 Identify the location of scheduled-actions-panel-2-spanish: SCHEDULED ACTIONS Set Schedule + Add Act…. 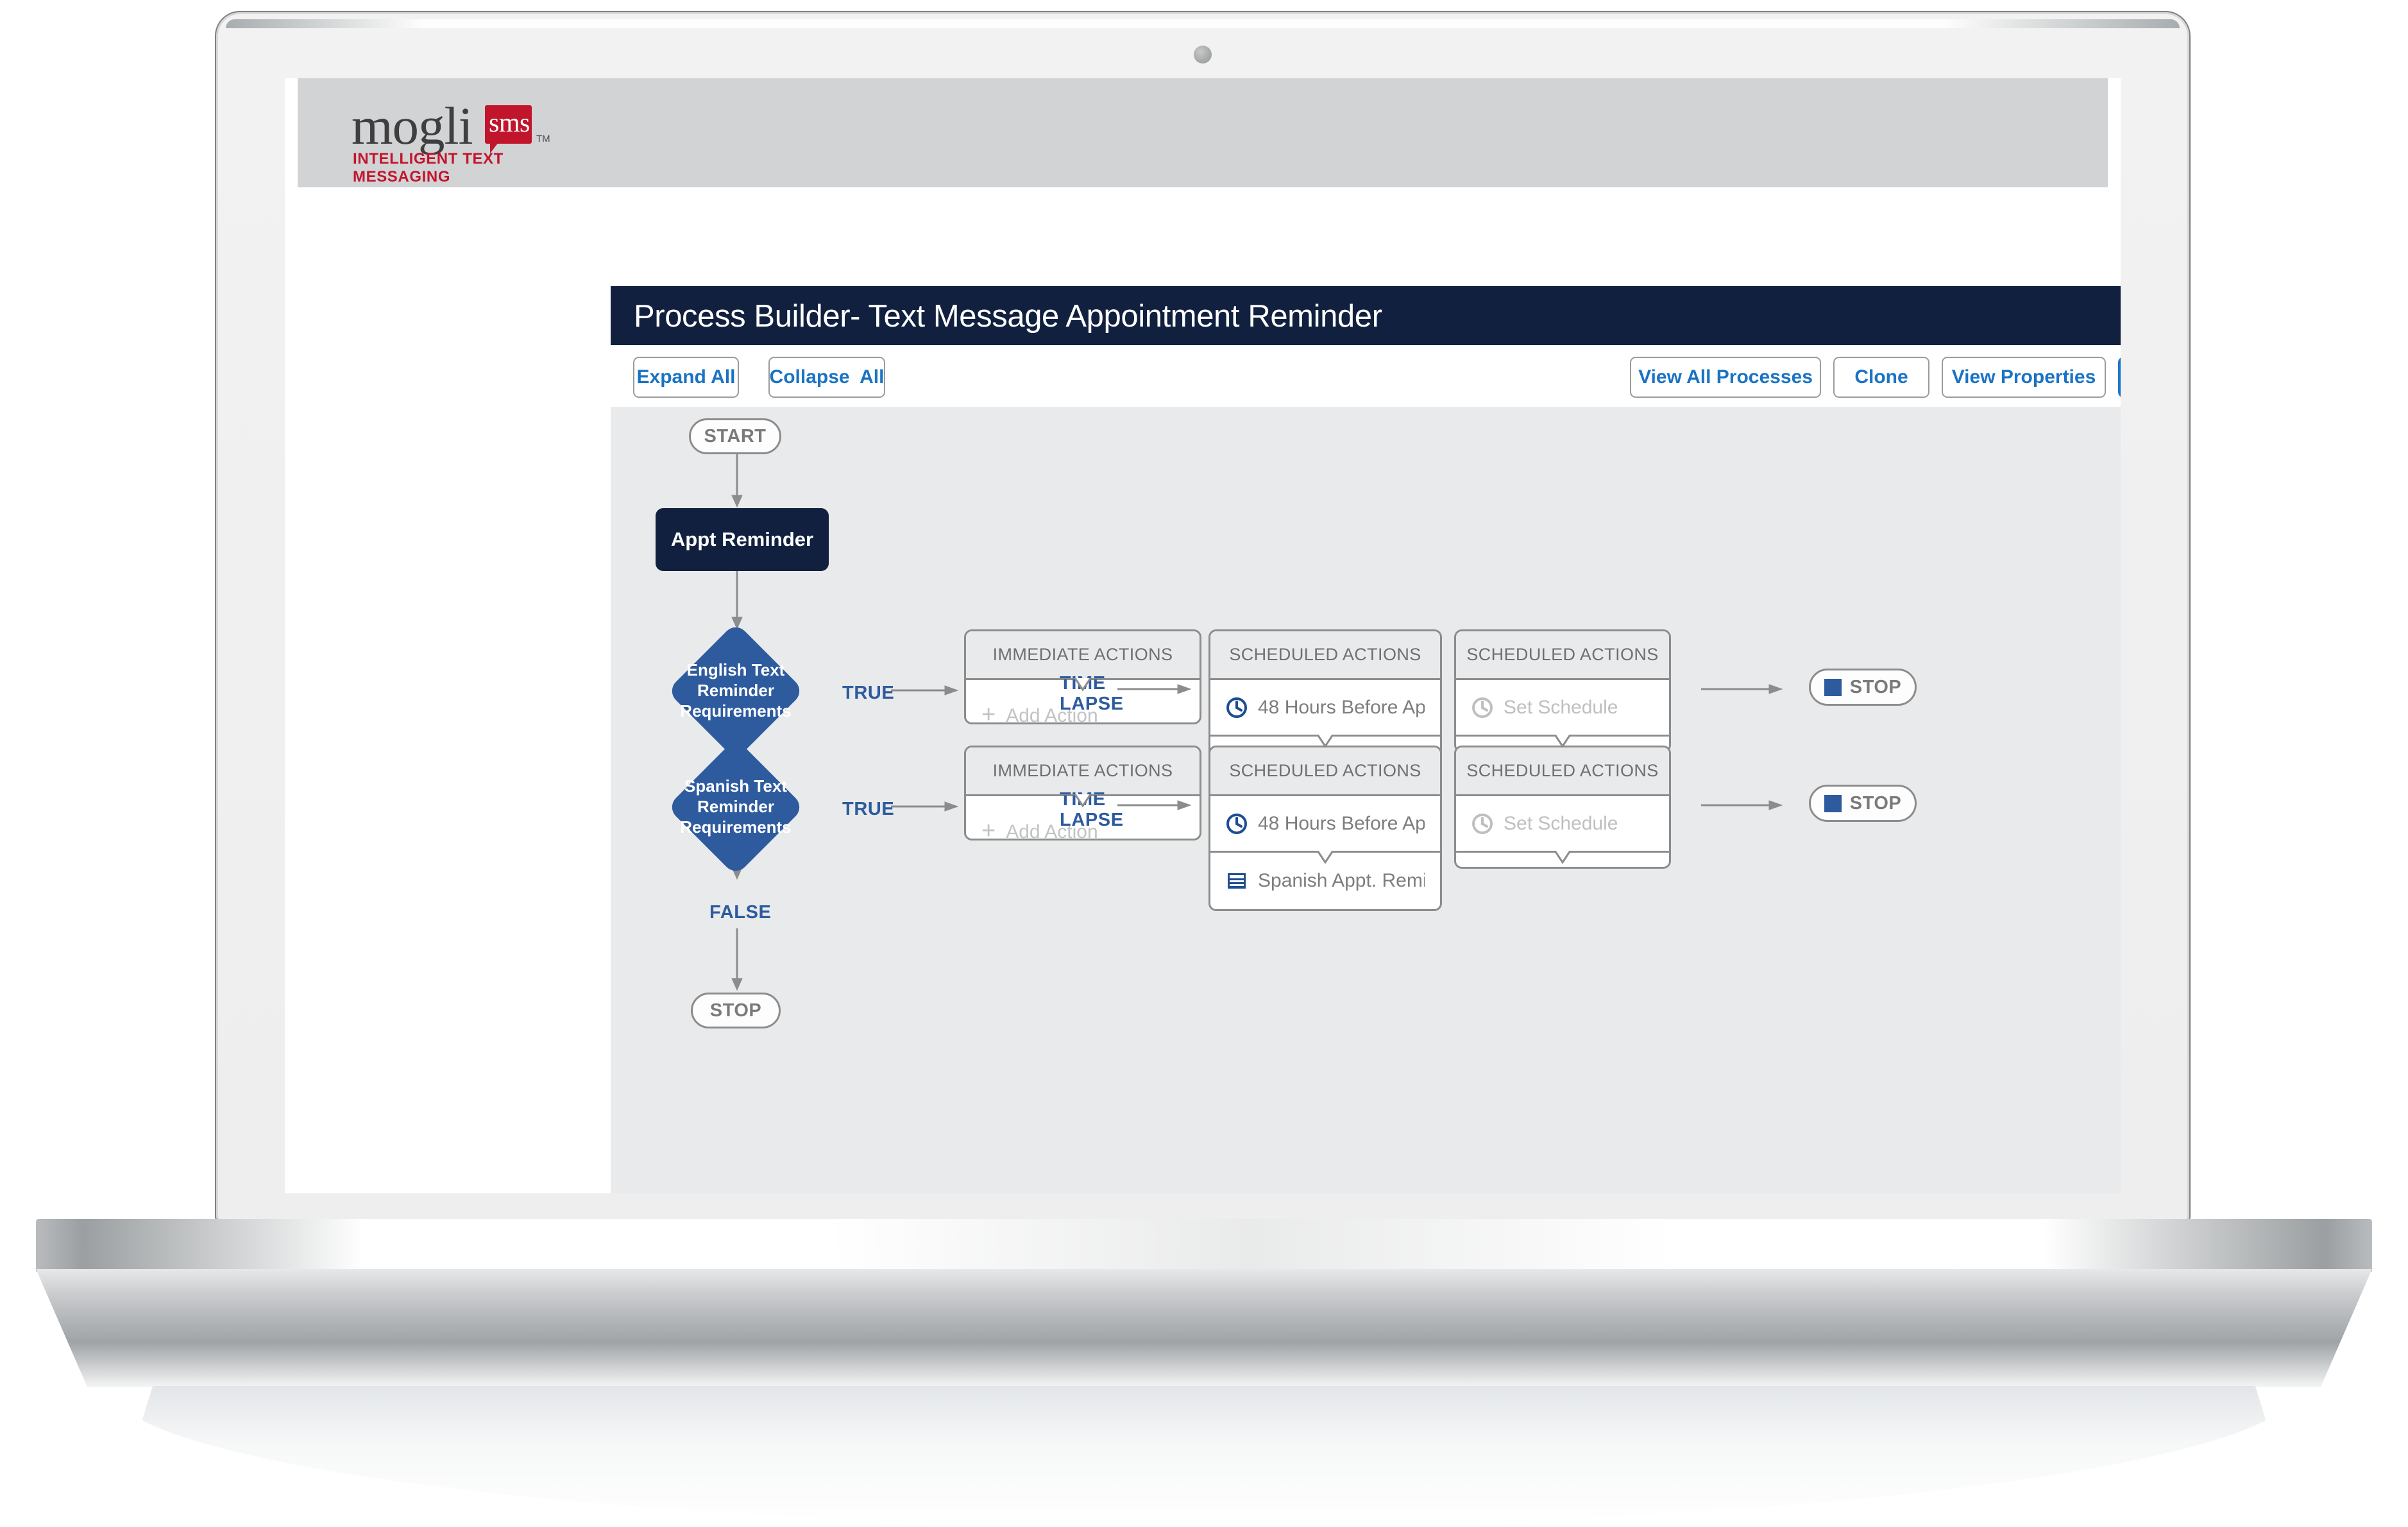
(1562, 808).